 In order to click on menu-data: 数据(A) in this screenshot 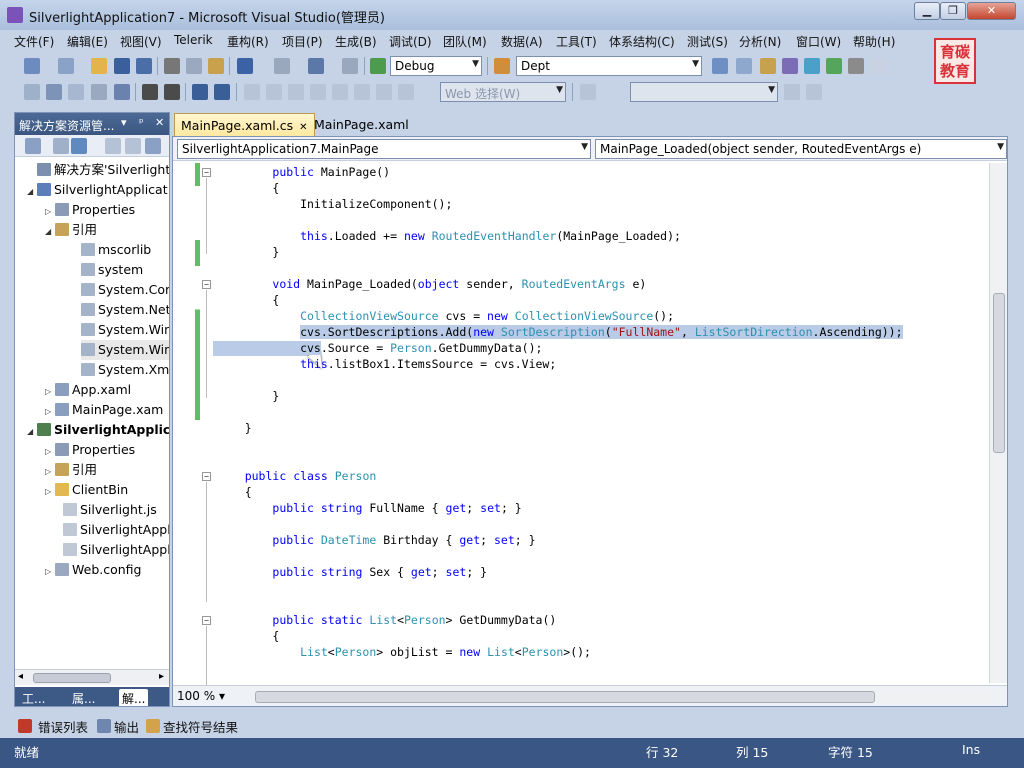, I will do `click(522, 41)`.